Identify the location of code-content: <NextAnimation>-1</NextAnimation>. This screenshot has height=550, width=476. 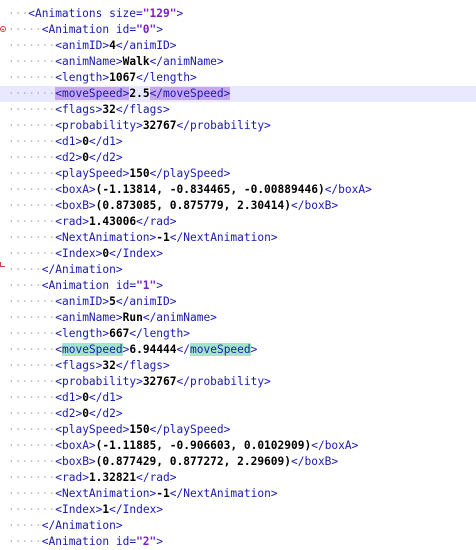
(166, 494).